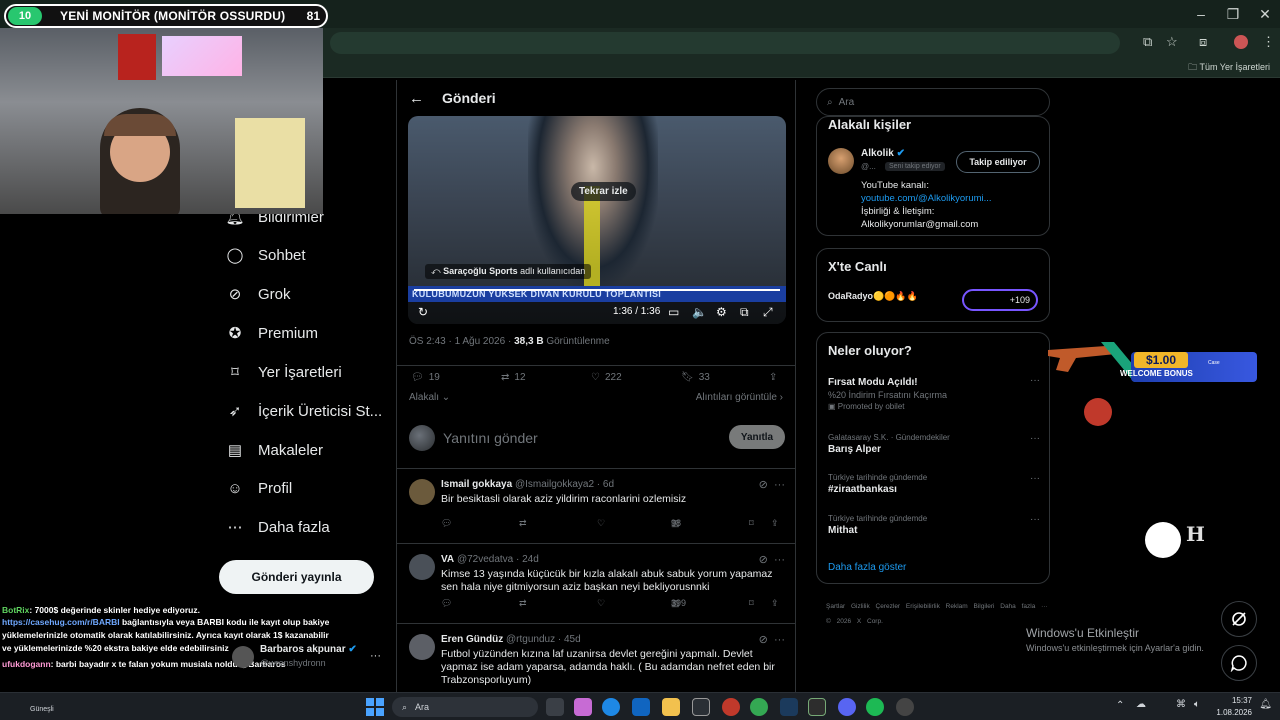 The height and width of the screenshot is (720, 1280). What do you see at coordinates (1172, 42) in the screenshot?
I see `star-icon: ☆` at bounding box center [1172, 42].